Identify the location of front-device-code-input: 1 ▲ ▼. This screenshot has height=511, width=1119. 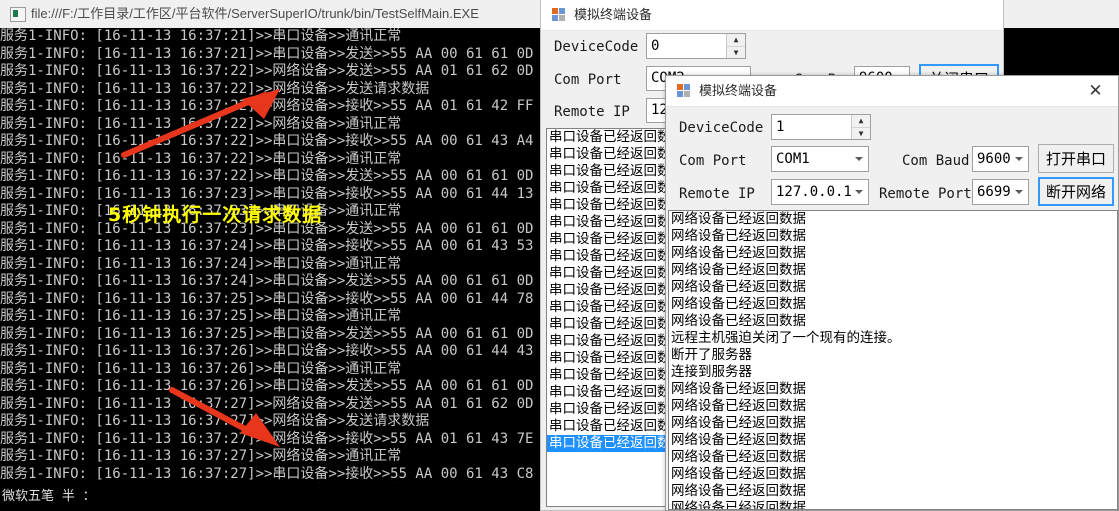
(821, 127).